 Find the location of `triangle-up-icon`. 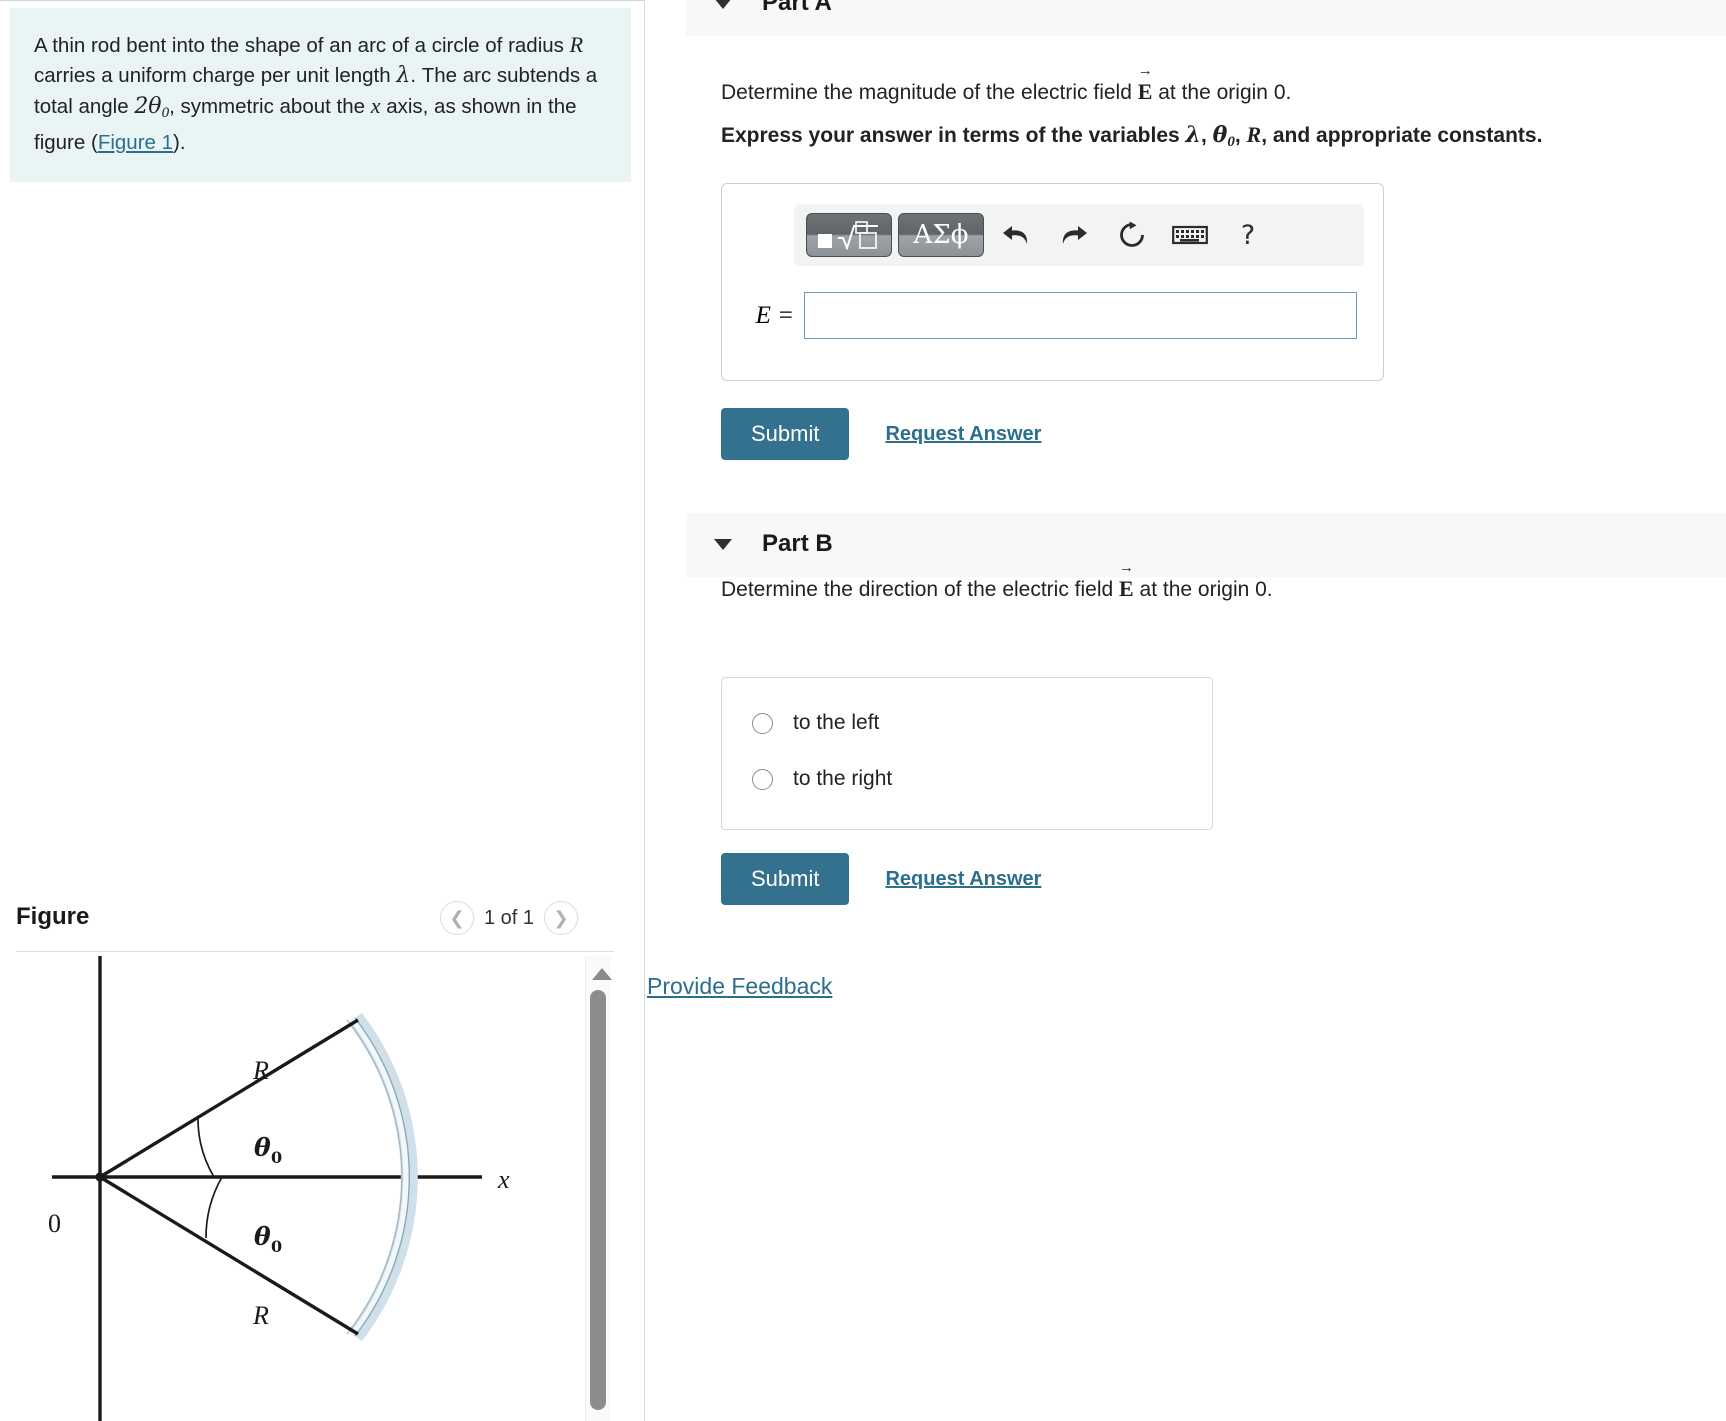

triangle-up-icon is located at coordinates (602, 974).